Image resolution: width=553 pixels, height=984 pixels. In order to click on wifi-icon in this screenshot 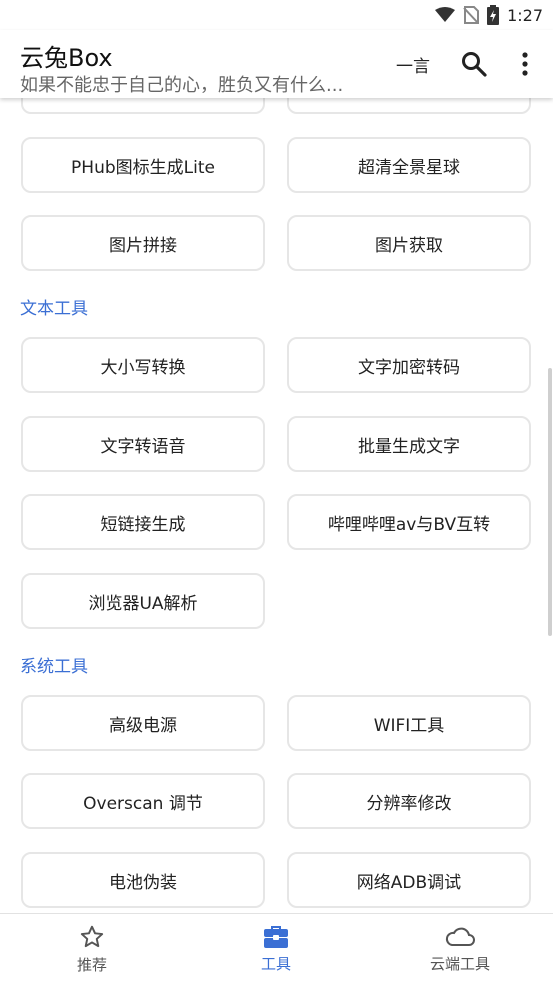, I will do `click(445, 15)`.